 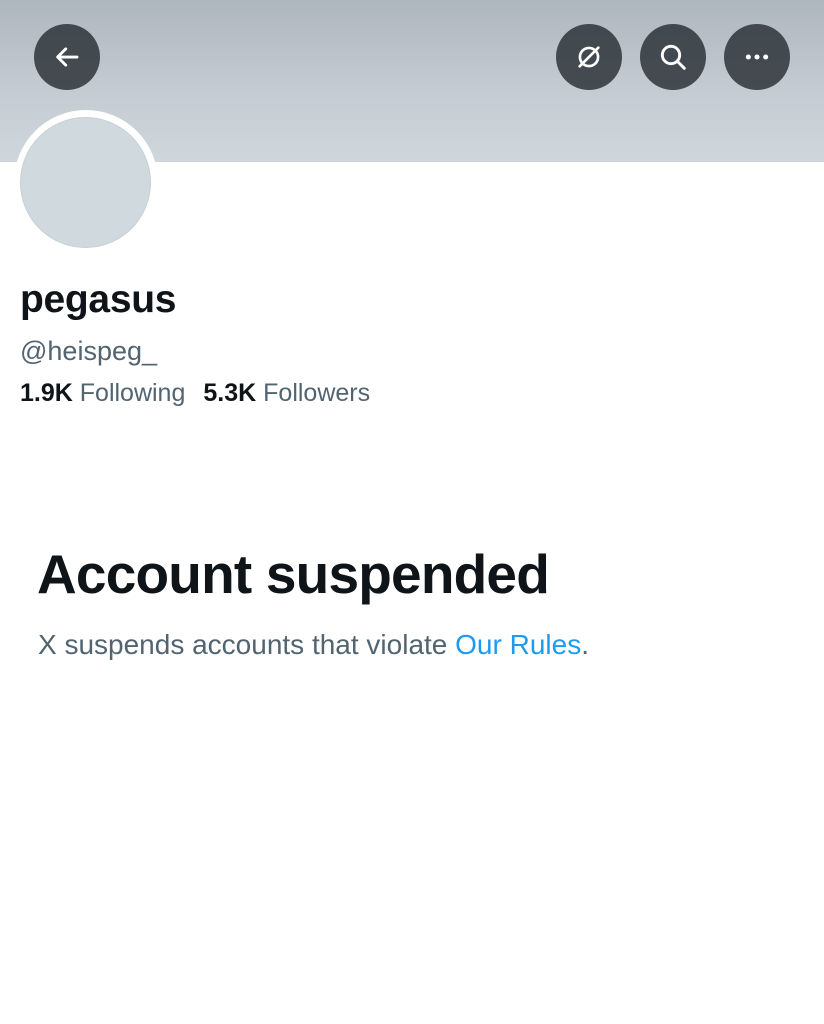 What do you see at coordinates (89, 351) in the screenshot?
I see `username-handle: @heispeg_` at bounding box center [89, 351].